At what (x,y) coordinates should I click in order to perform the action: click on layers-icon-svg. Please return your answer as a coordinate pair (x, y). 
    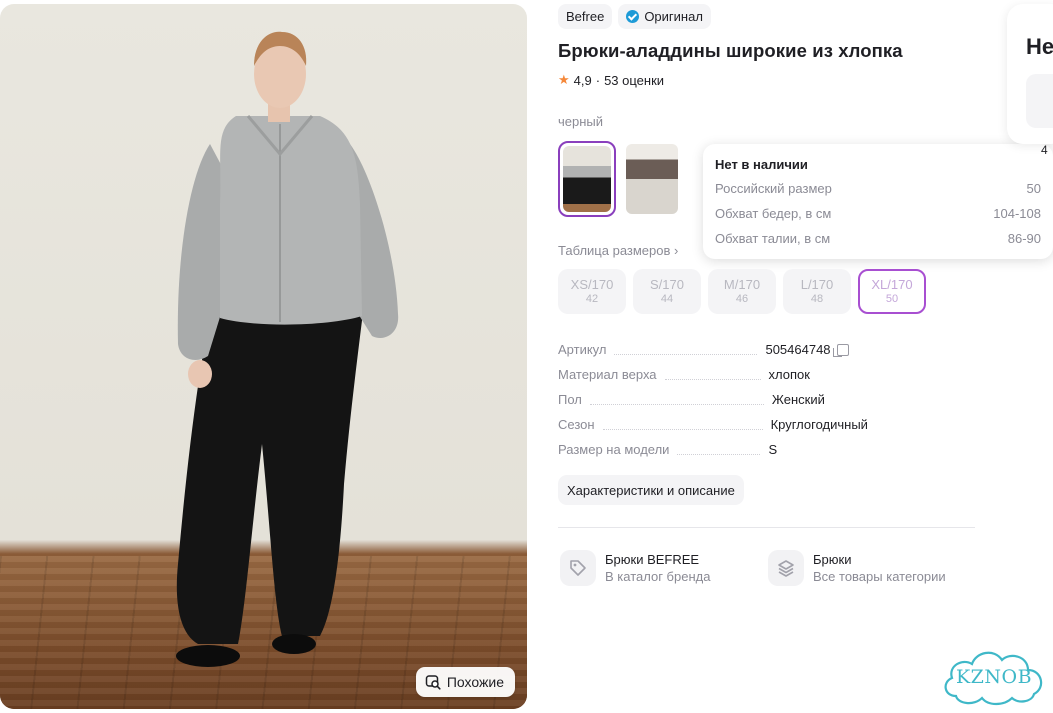
    Looking at the image, I should click on (786, 568).